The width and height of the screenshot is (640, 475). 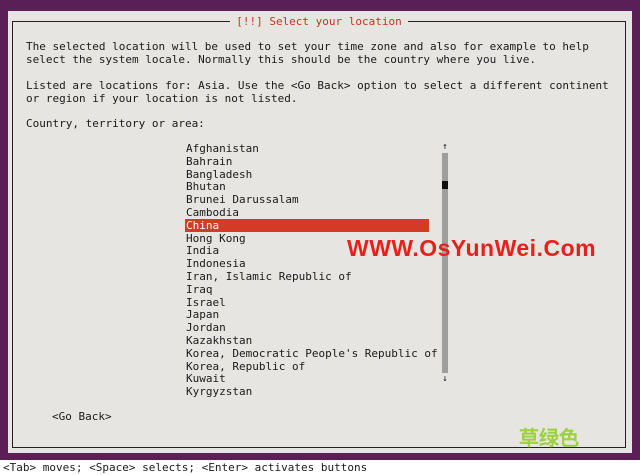 I want to click on country-item: Korea, Republic of, so click(x=307, y=366).